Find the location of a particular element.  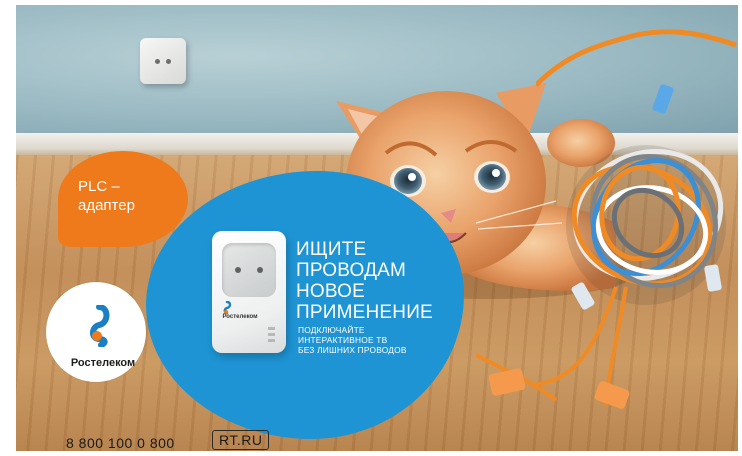

adapter-status-leds is located at coordinates (274, 336).